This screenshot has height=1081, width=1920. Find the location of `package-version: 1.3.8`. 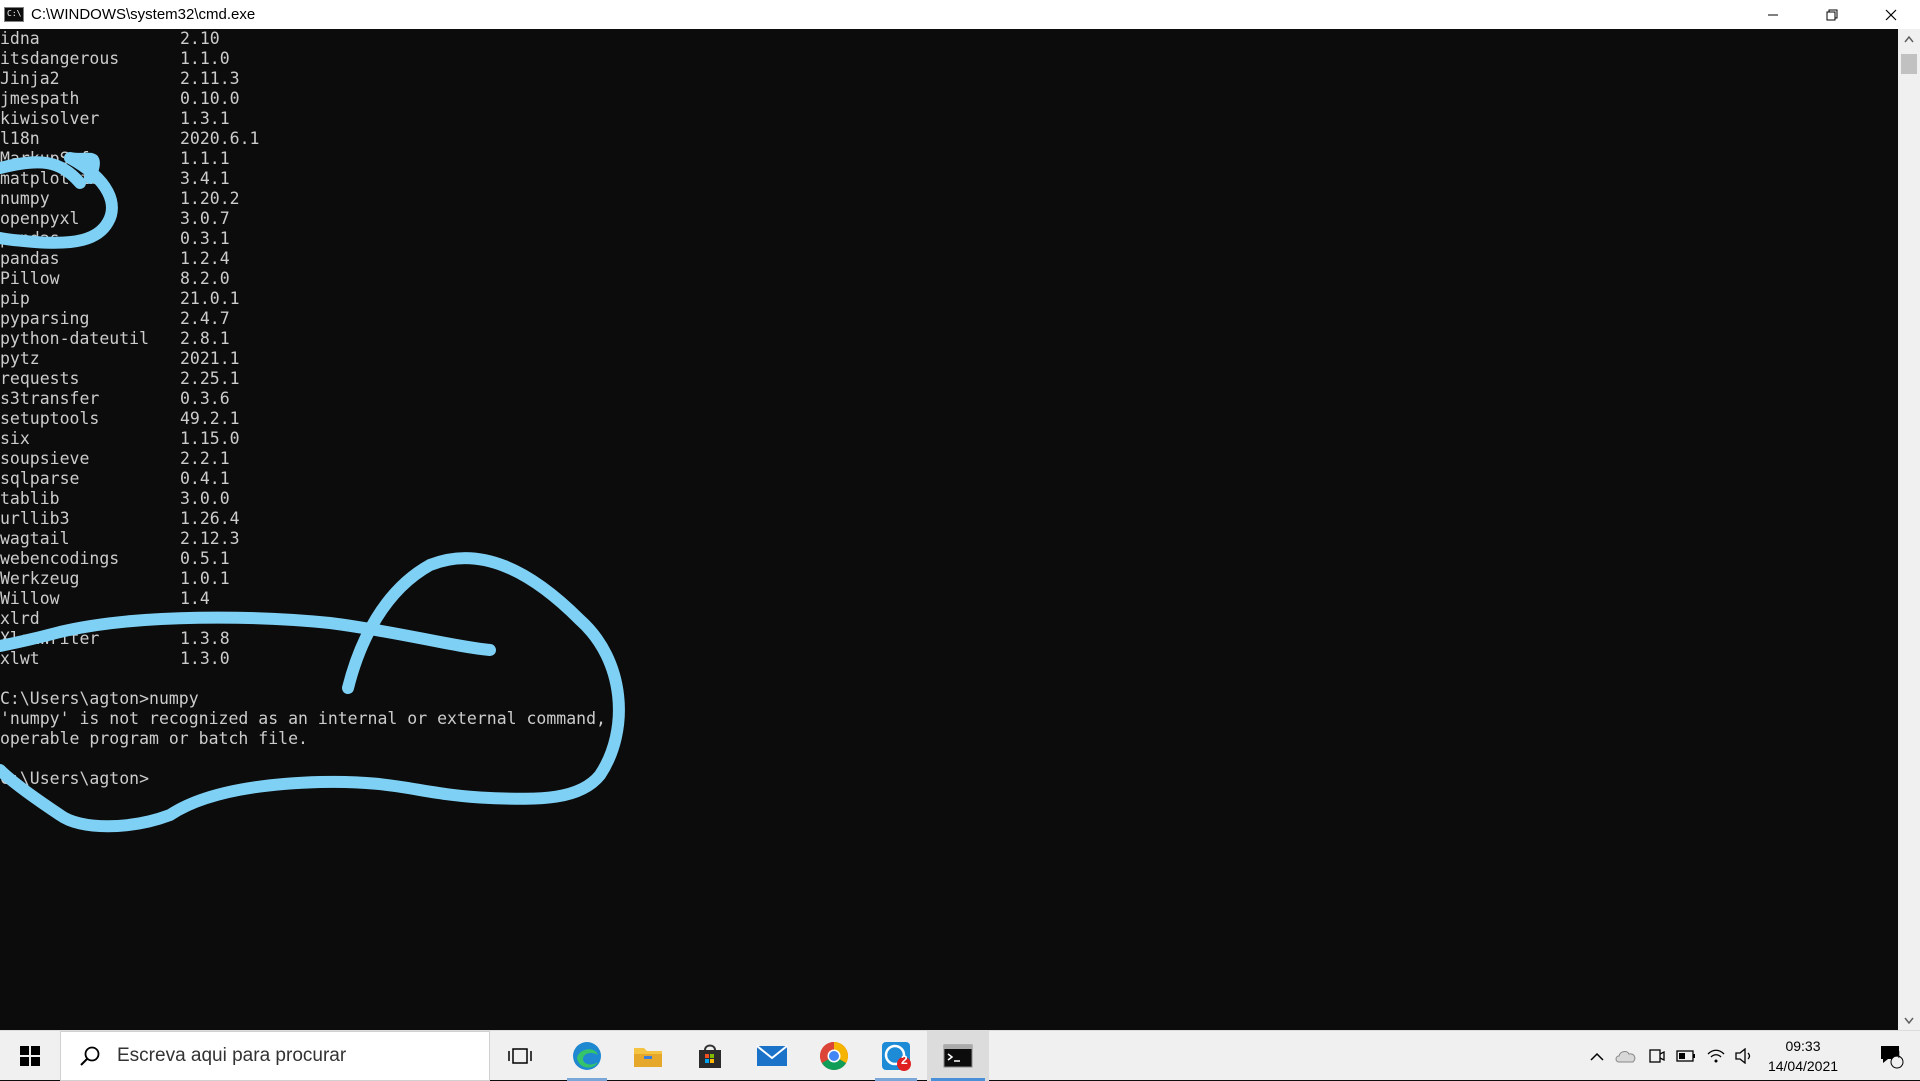

package-version: 1.3.8 is located at coordinates (205, 638).